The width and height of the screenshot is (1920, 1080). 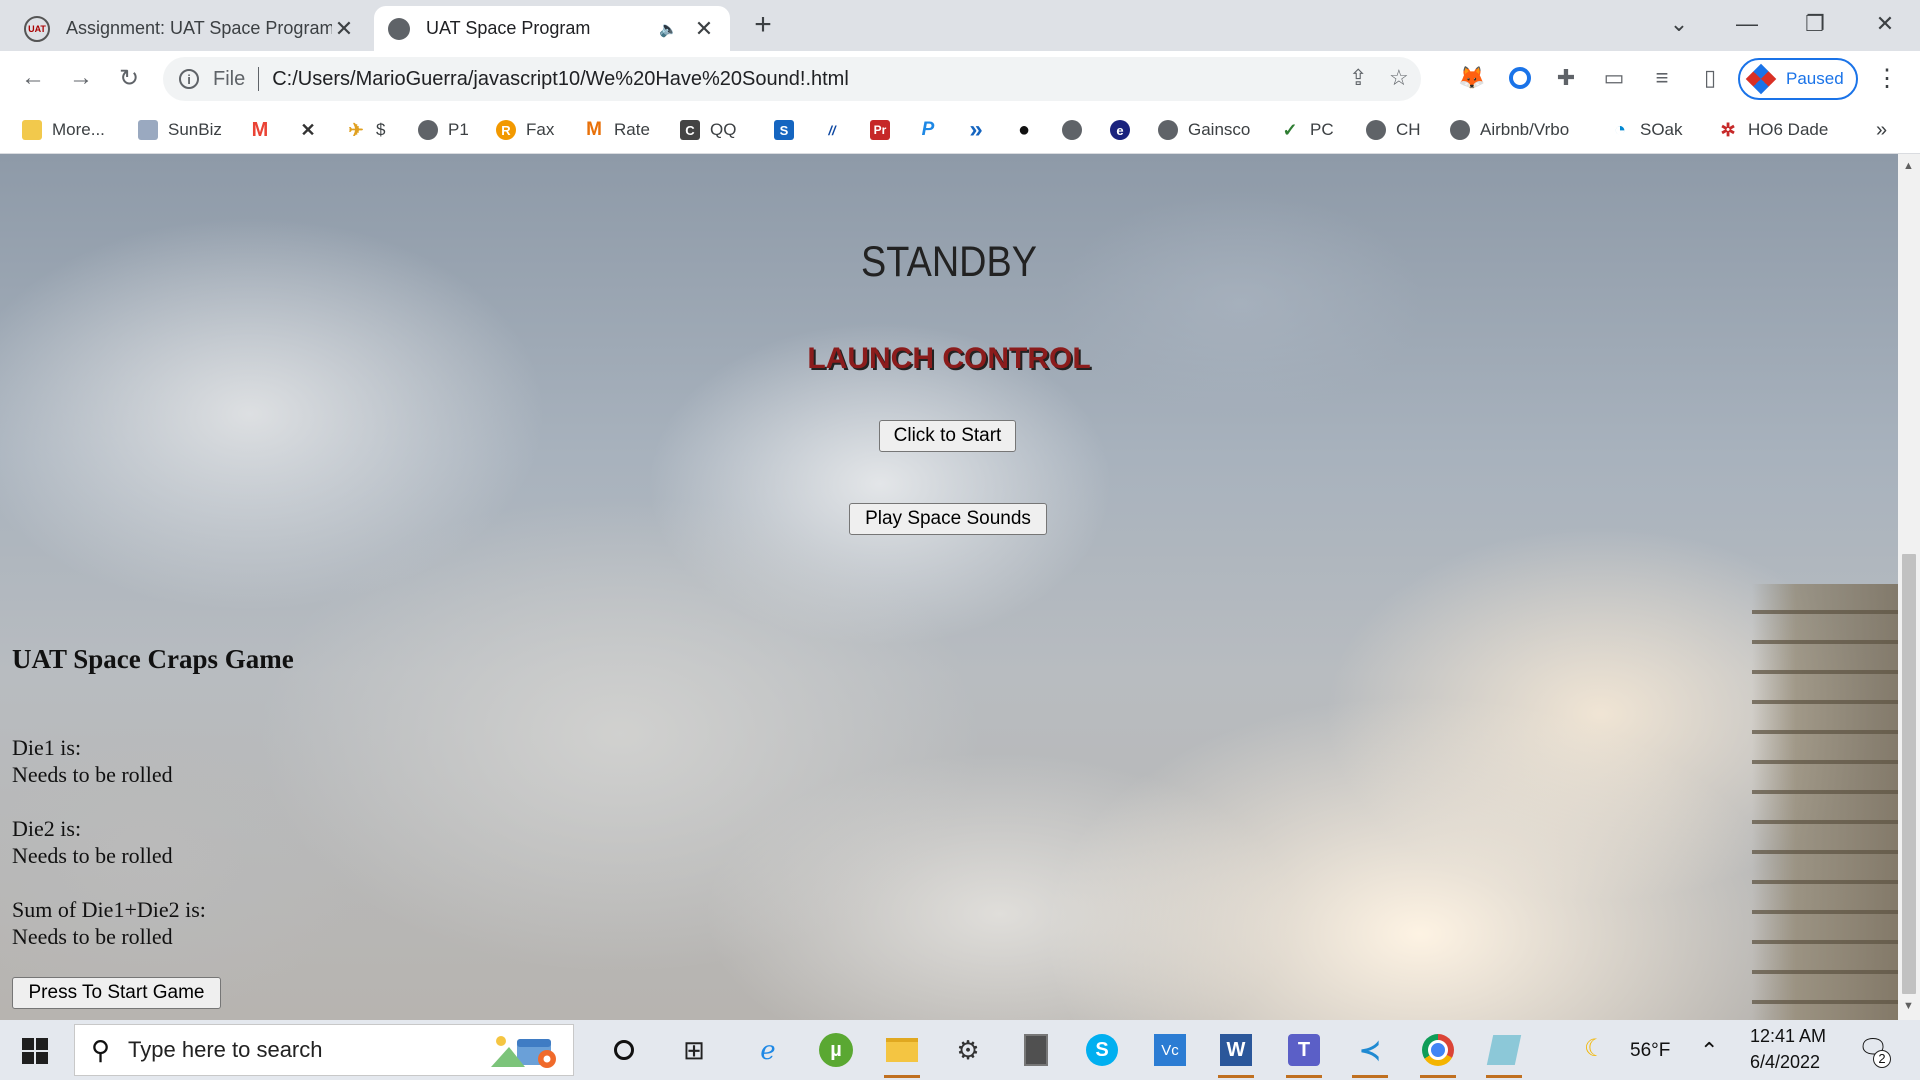 What do you see at coordinates (1399, 78) in the screenshot?
I see `bookmark-star-icon: ☆` at bounding box center [1399, 78].